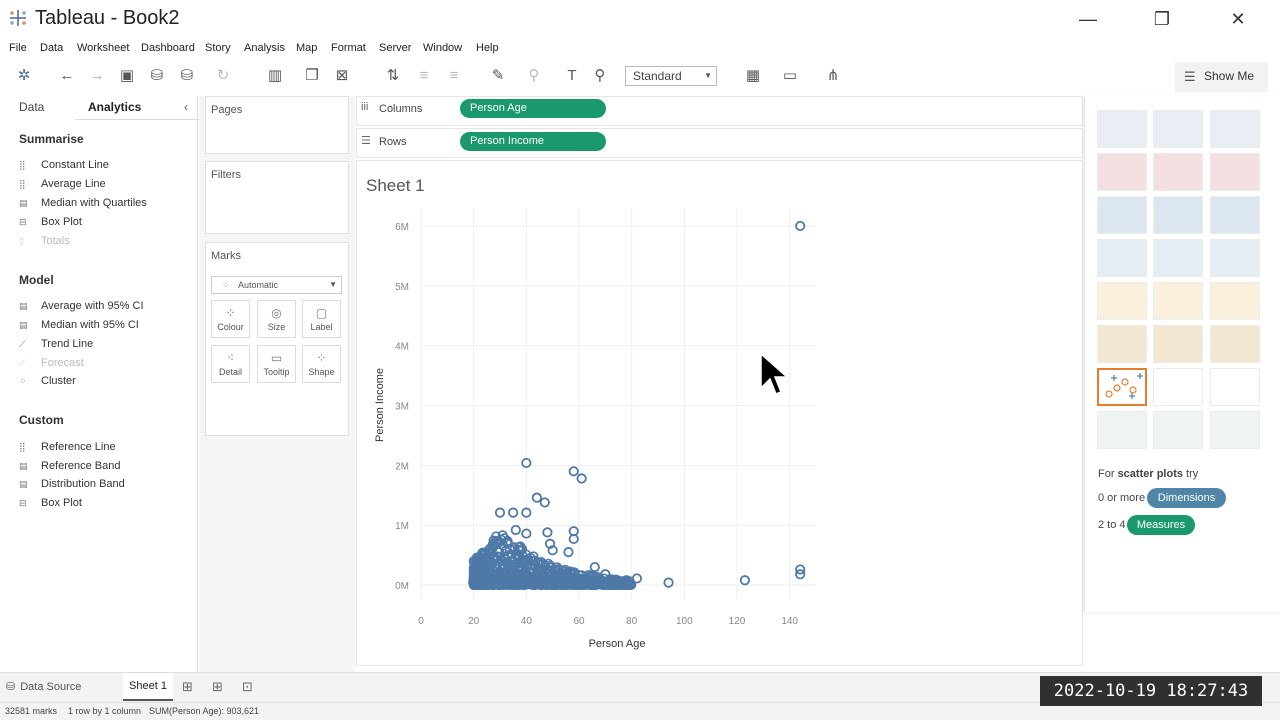 The width and height of the screenshot is (1280, 720). Describe the element at coordinates (442, 48) in the screenshot. I see `menu-window: Window` at that location.